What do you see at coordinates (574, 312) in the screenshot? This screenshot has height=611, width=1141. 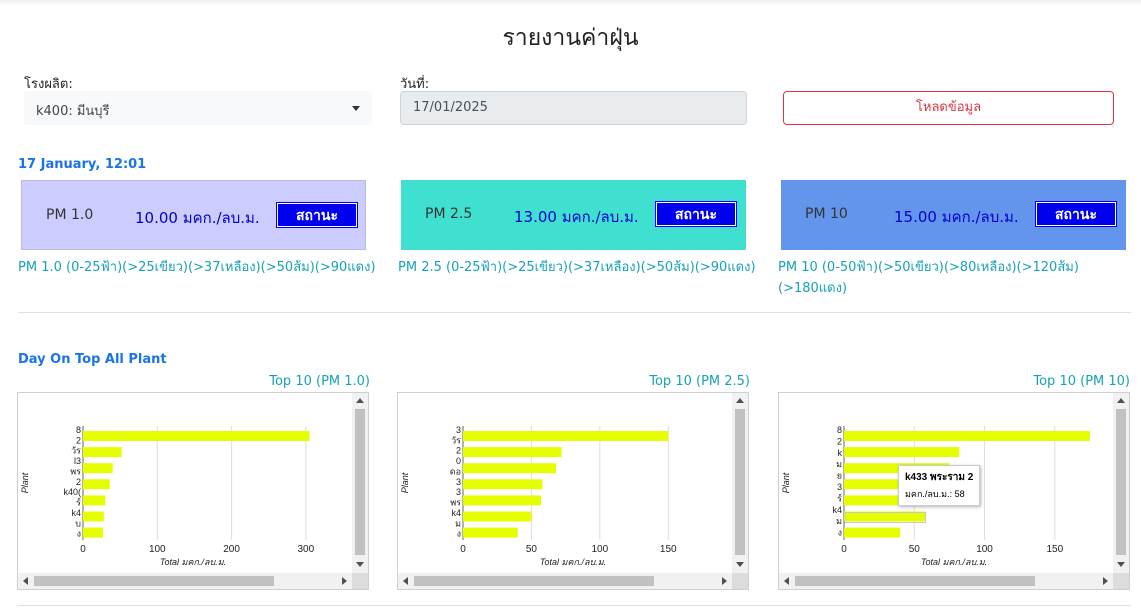 I see `divider` at bounding box center [574, 312].